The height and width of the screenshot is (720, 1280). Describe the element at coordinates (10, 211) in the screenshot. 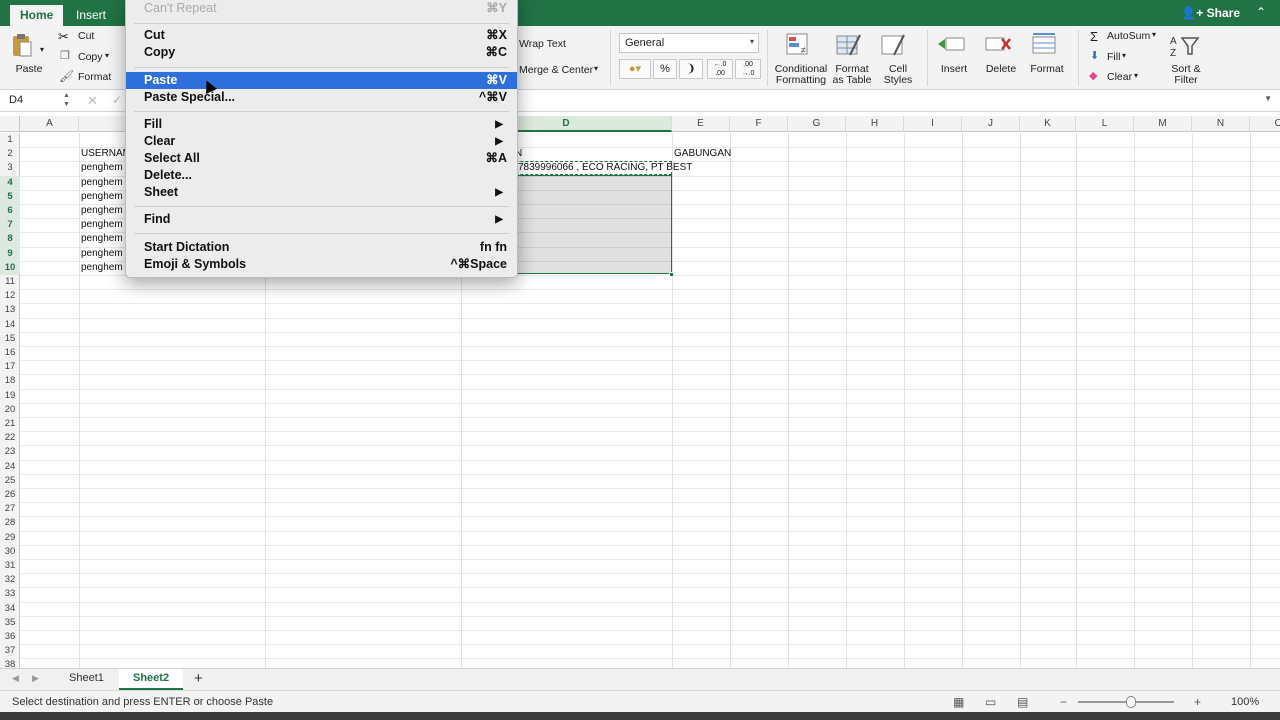

I see `row-header: 6` at that location.